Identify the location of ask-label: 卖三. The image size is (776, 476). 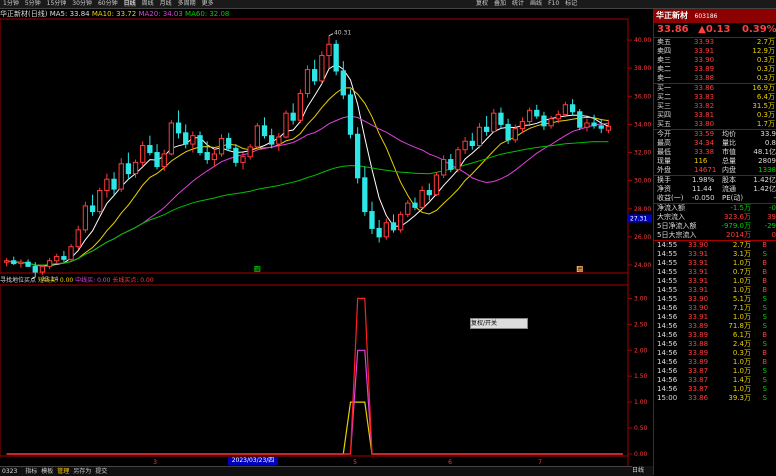
(664, 60).